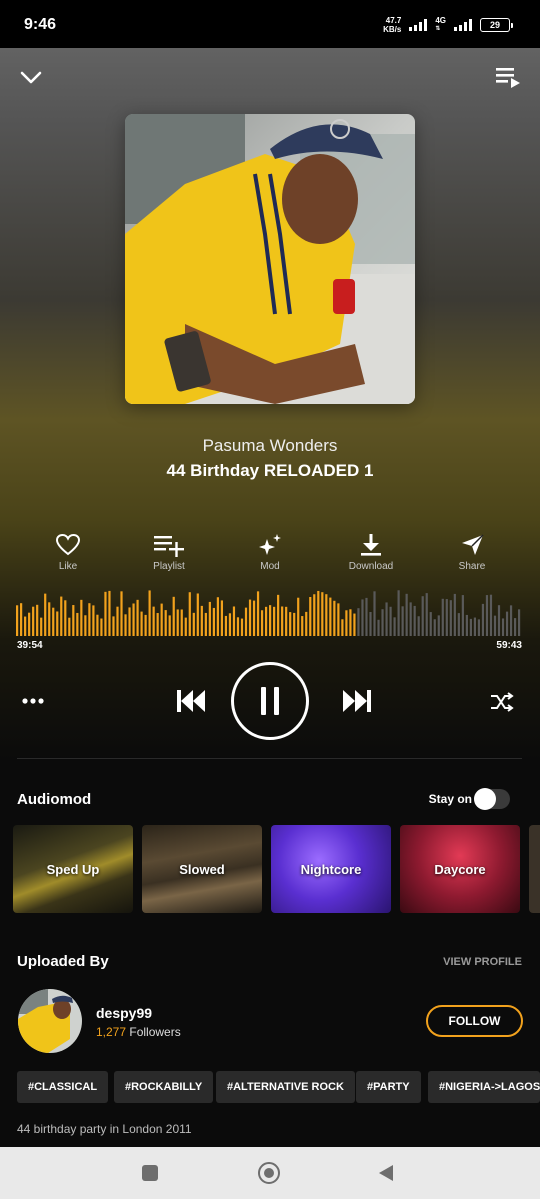 The image size is (540, 1199). I want to click on audiomod-list: Sped Up Slowed Nightcore Daycore, so click(276, 869).